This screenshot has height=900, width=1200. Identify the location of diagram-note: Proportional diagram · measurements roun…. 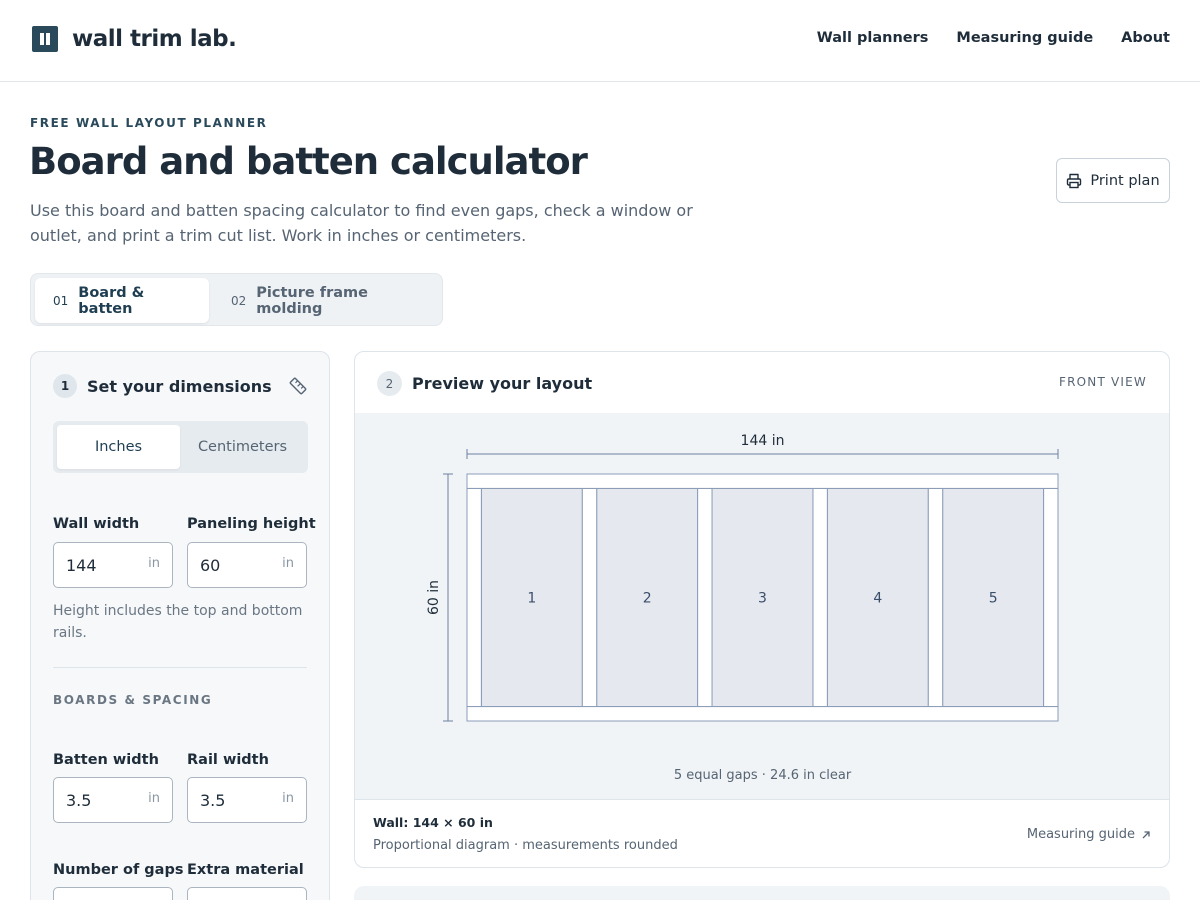
(525, 845).